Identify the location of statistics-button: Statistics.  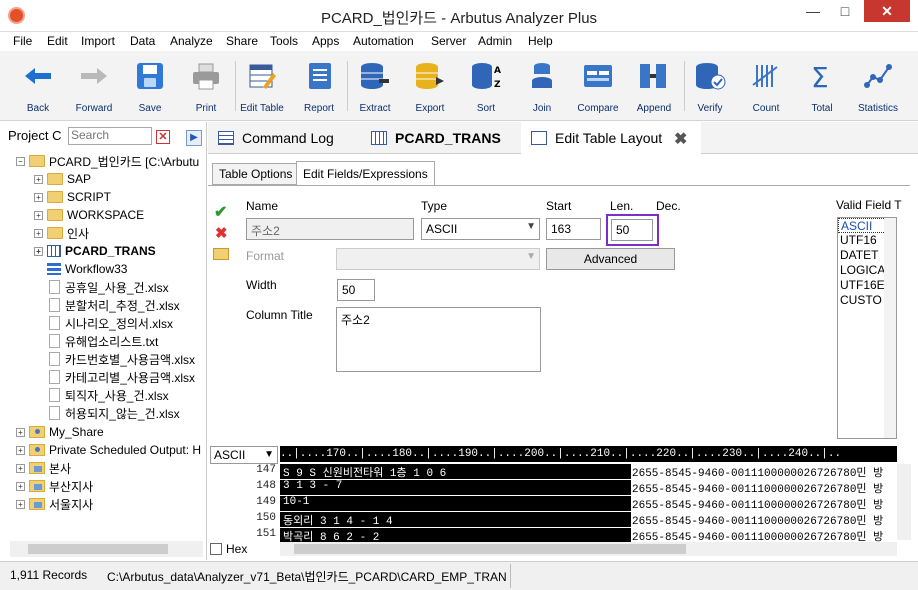
(878, 85).